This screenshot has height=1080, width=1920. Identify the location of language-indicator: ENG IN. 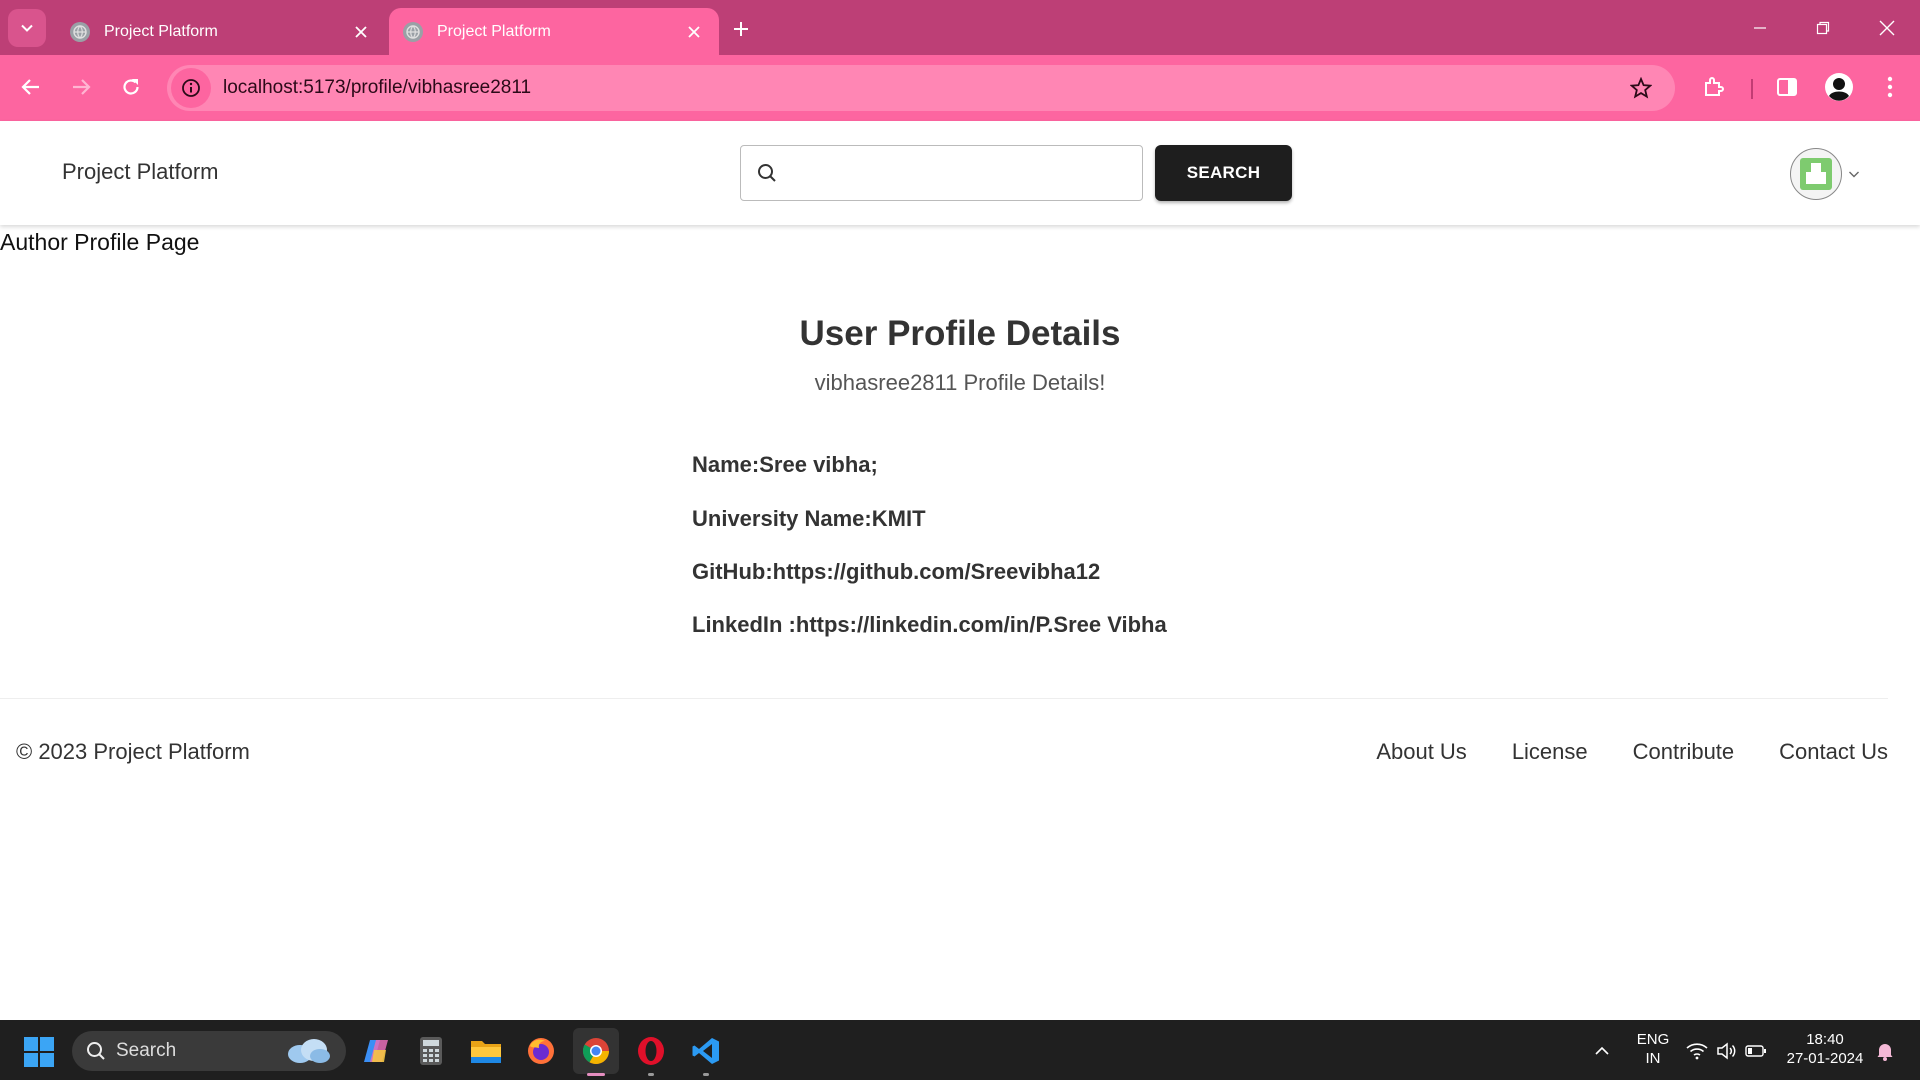
(1653, 1049).